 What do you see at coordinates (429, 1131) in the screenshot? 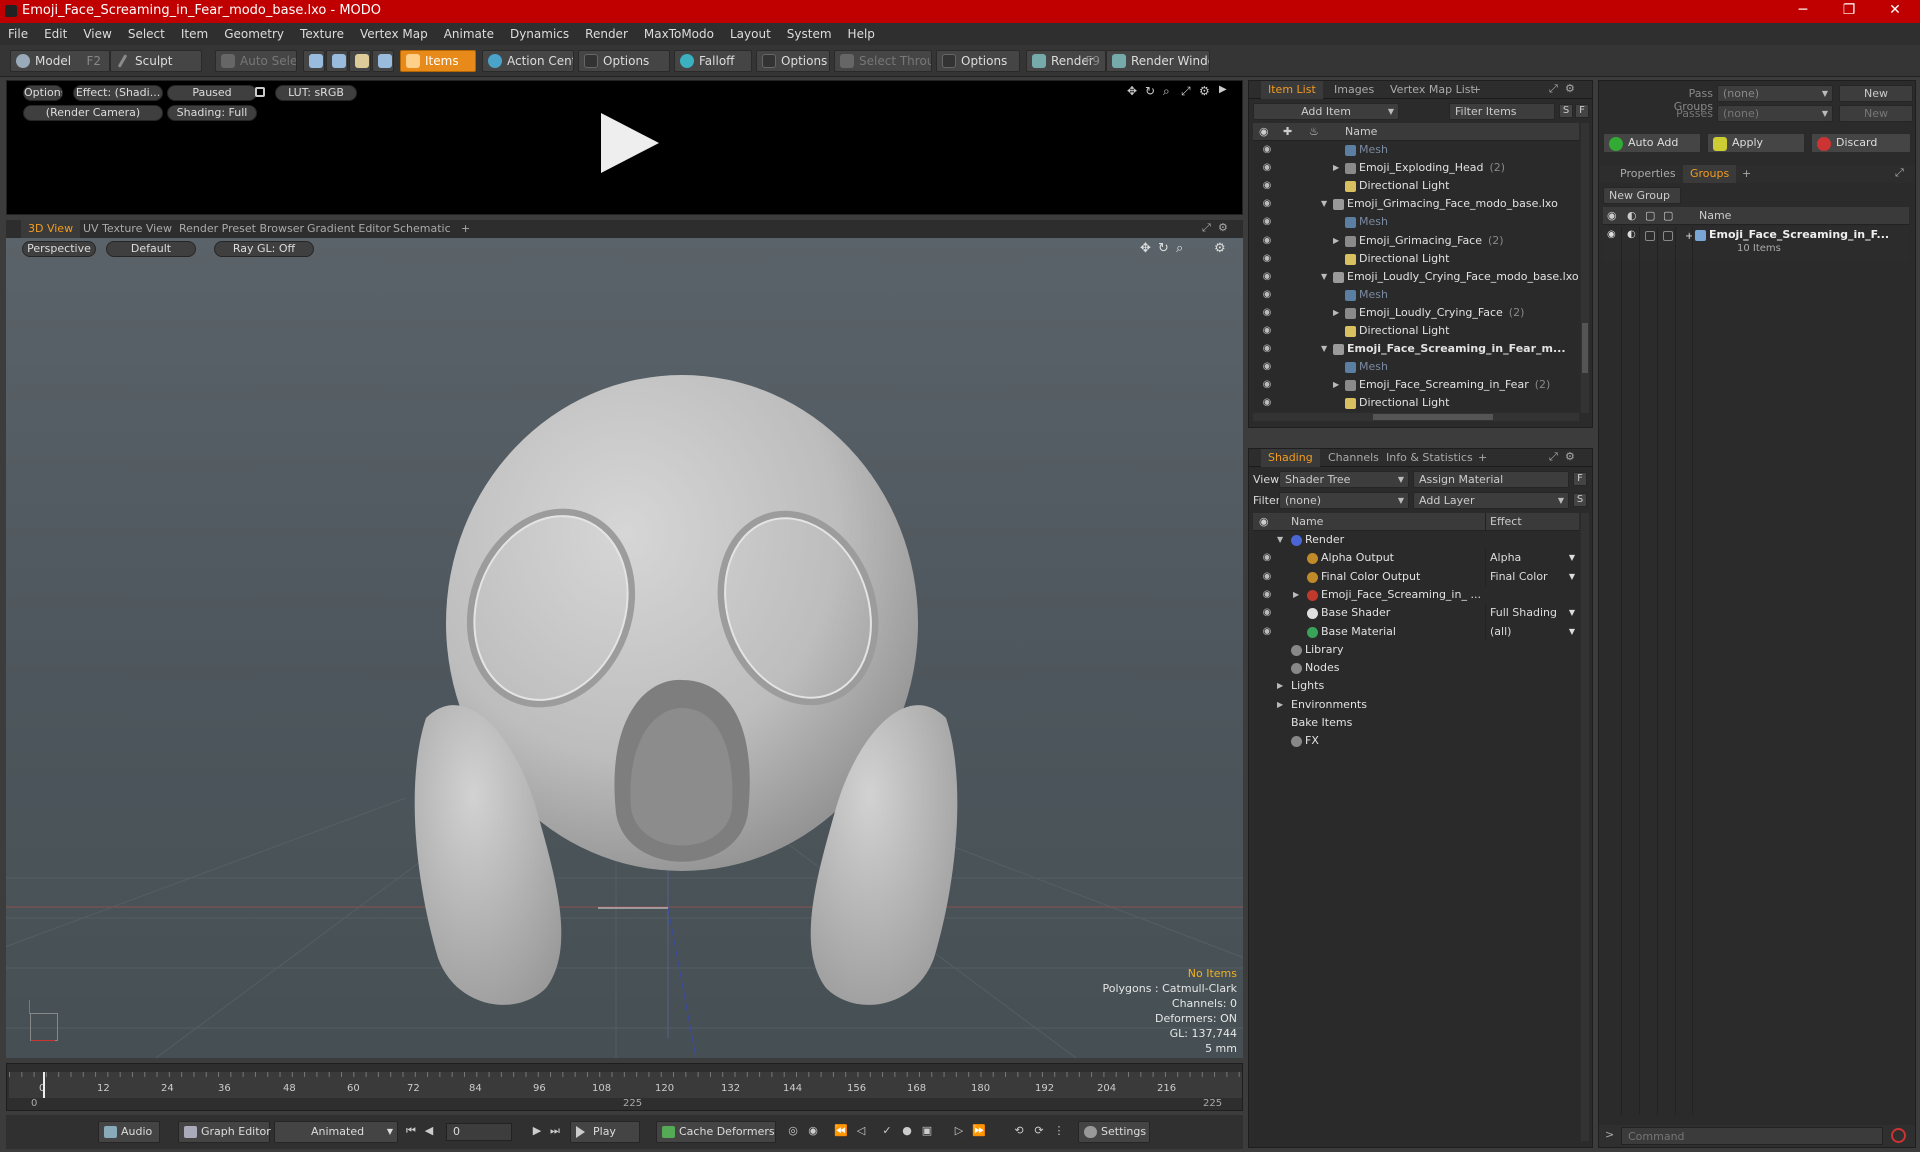
I see `prev-key-icon: ◀` at bounding box center [429, 1131].